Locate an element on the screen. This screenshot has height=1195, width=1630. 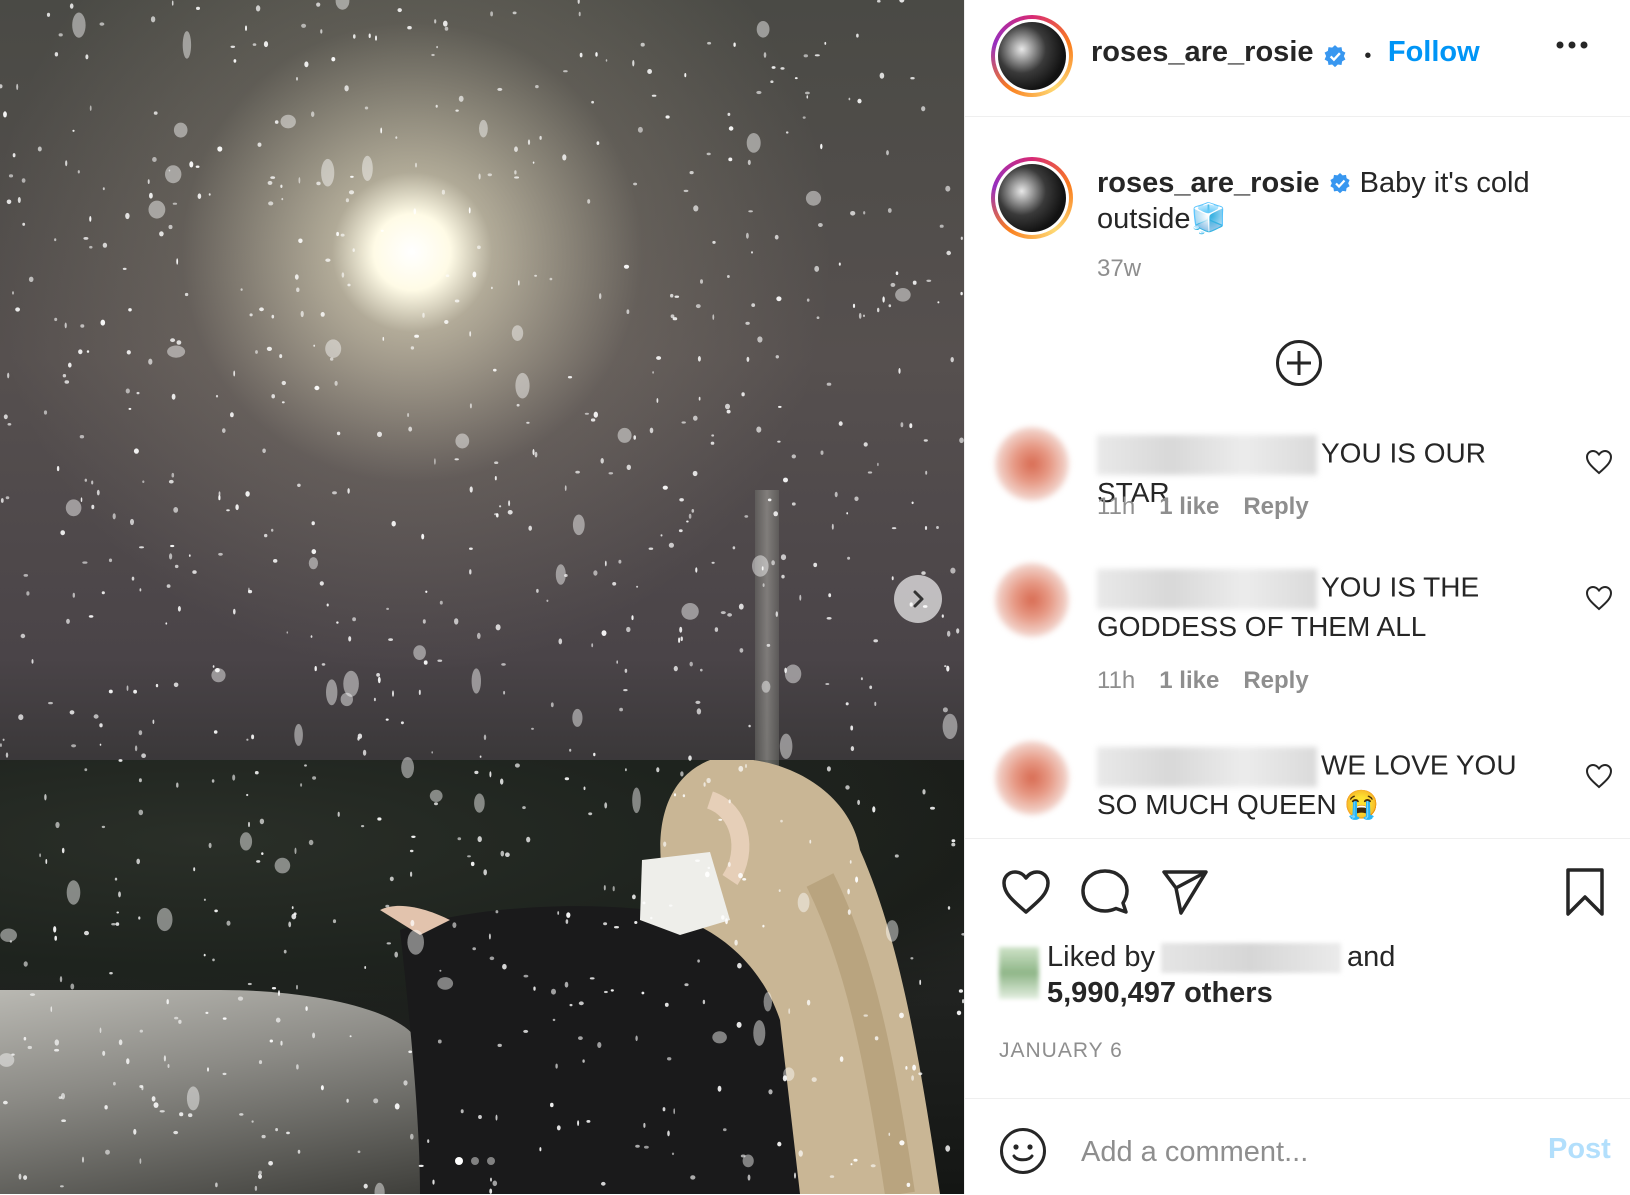
caption-text-line1: Baby it's cold is located at coordinates (1444, 183).